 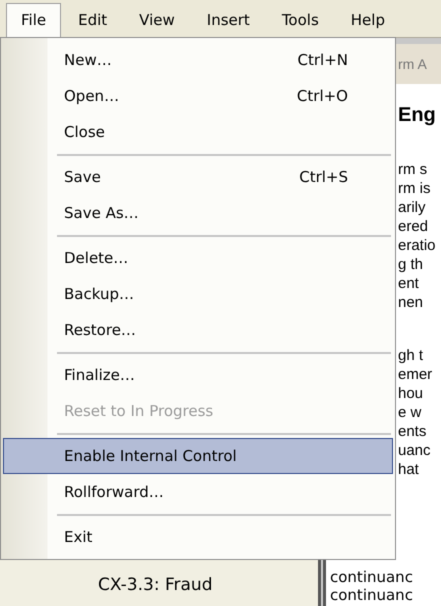 I want to click on document-text: ent, so click(x=409, y=283).